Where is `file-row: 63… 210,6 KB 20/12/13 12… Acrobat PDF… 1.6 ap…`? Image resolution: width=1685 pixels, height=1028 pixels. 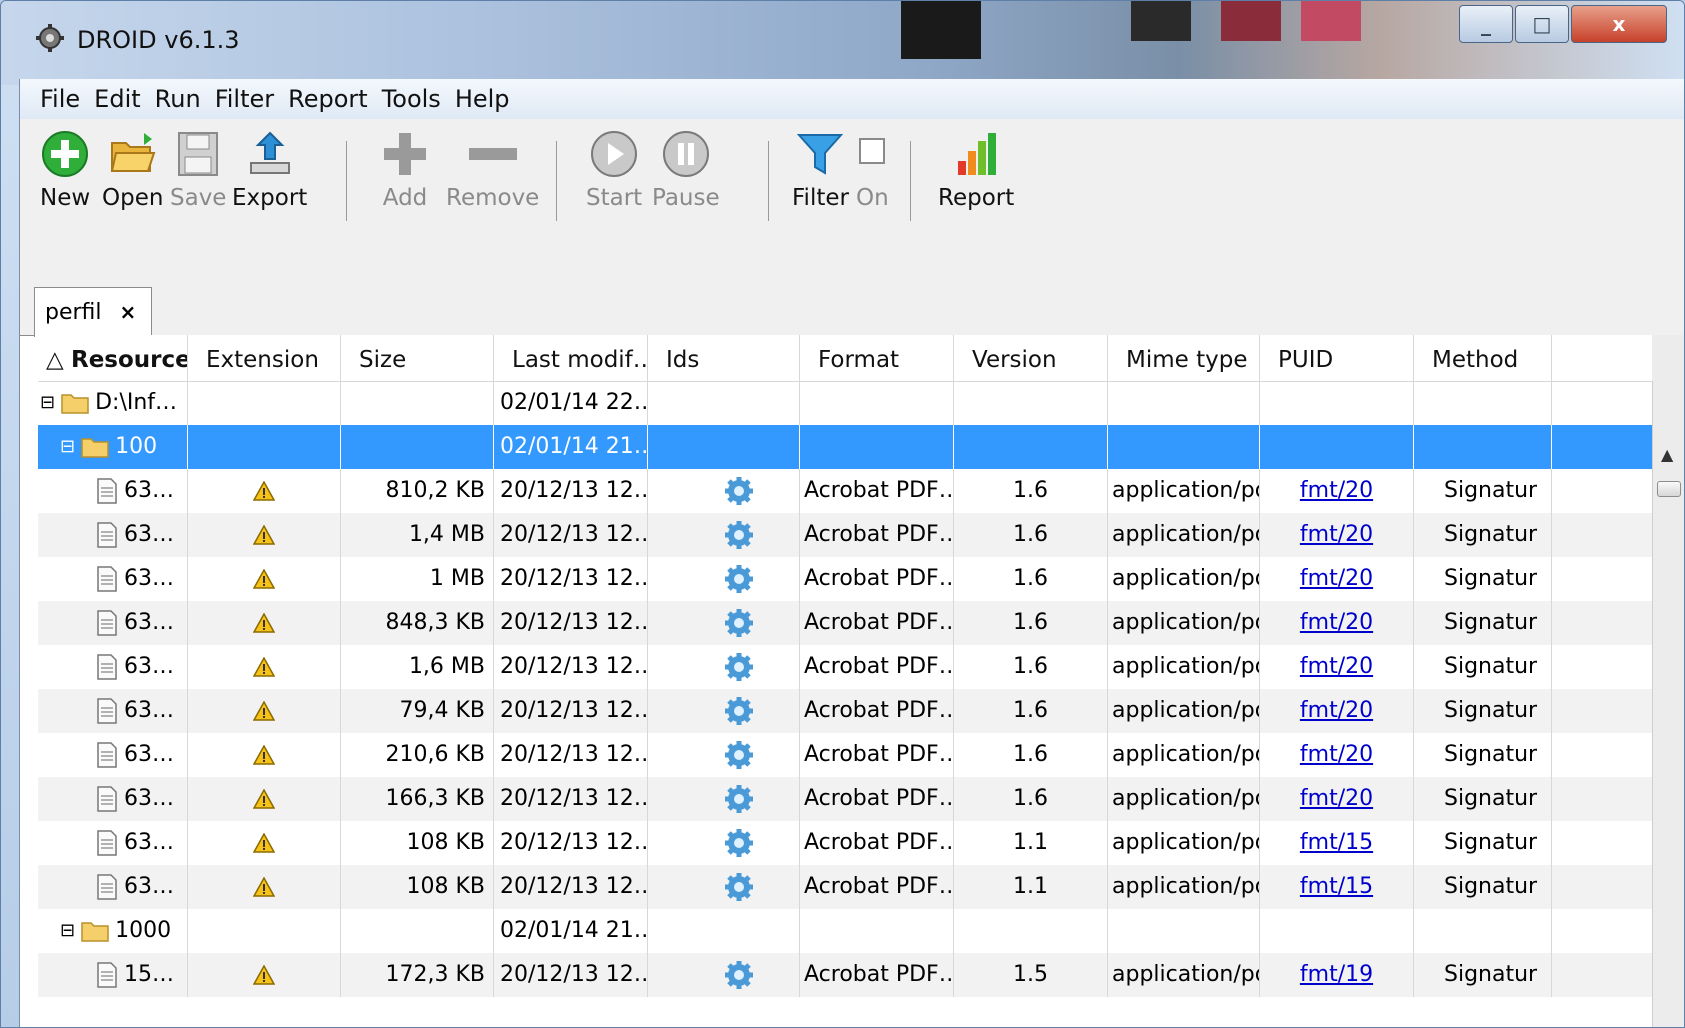
file-row: 63… 210,6 KB 20/12/13 12… Acrobat PDF… 1.6 ap… is located at coordinates (845, 755).